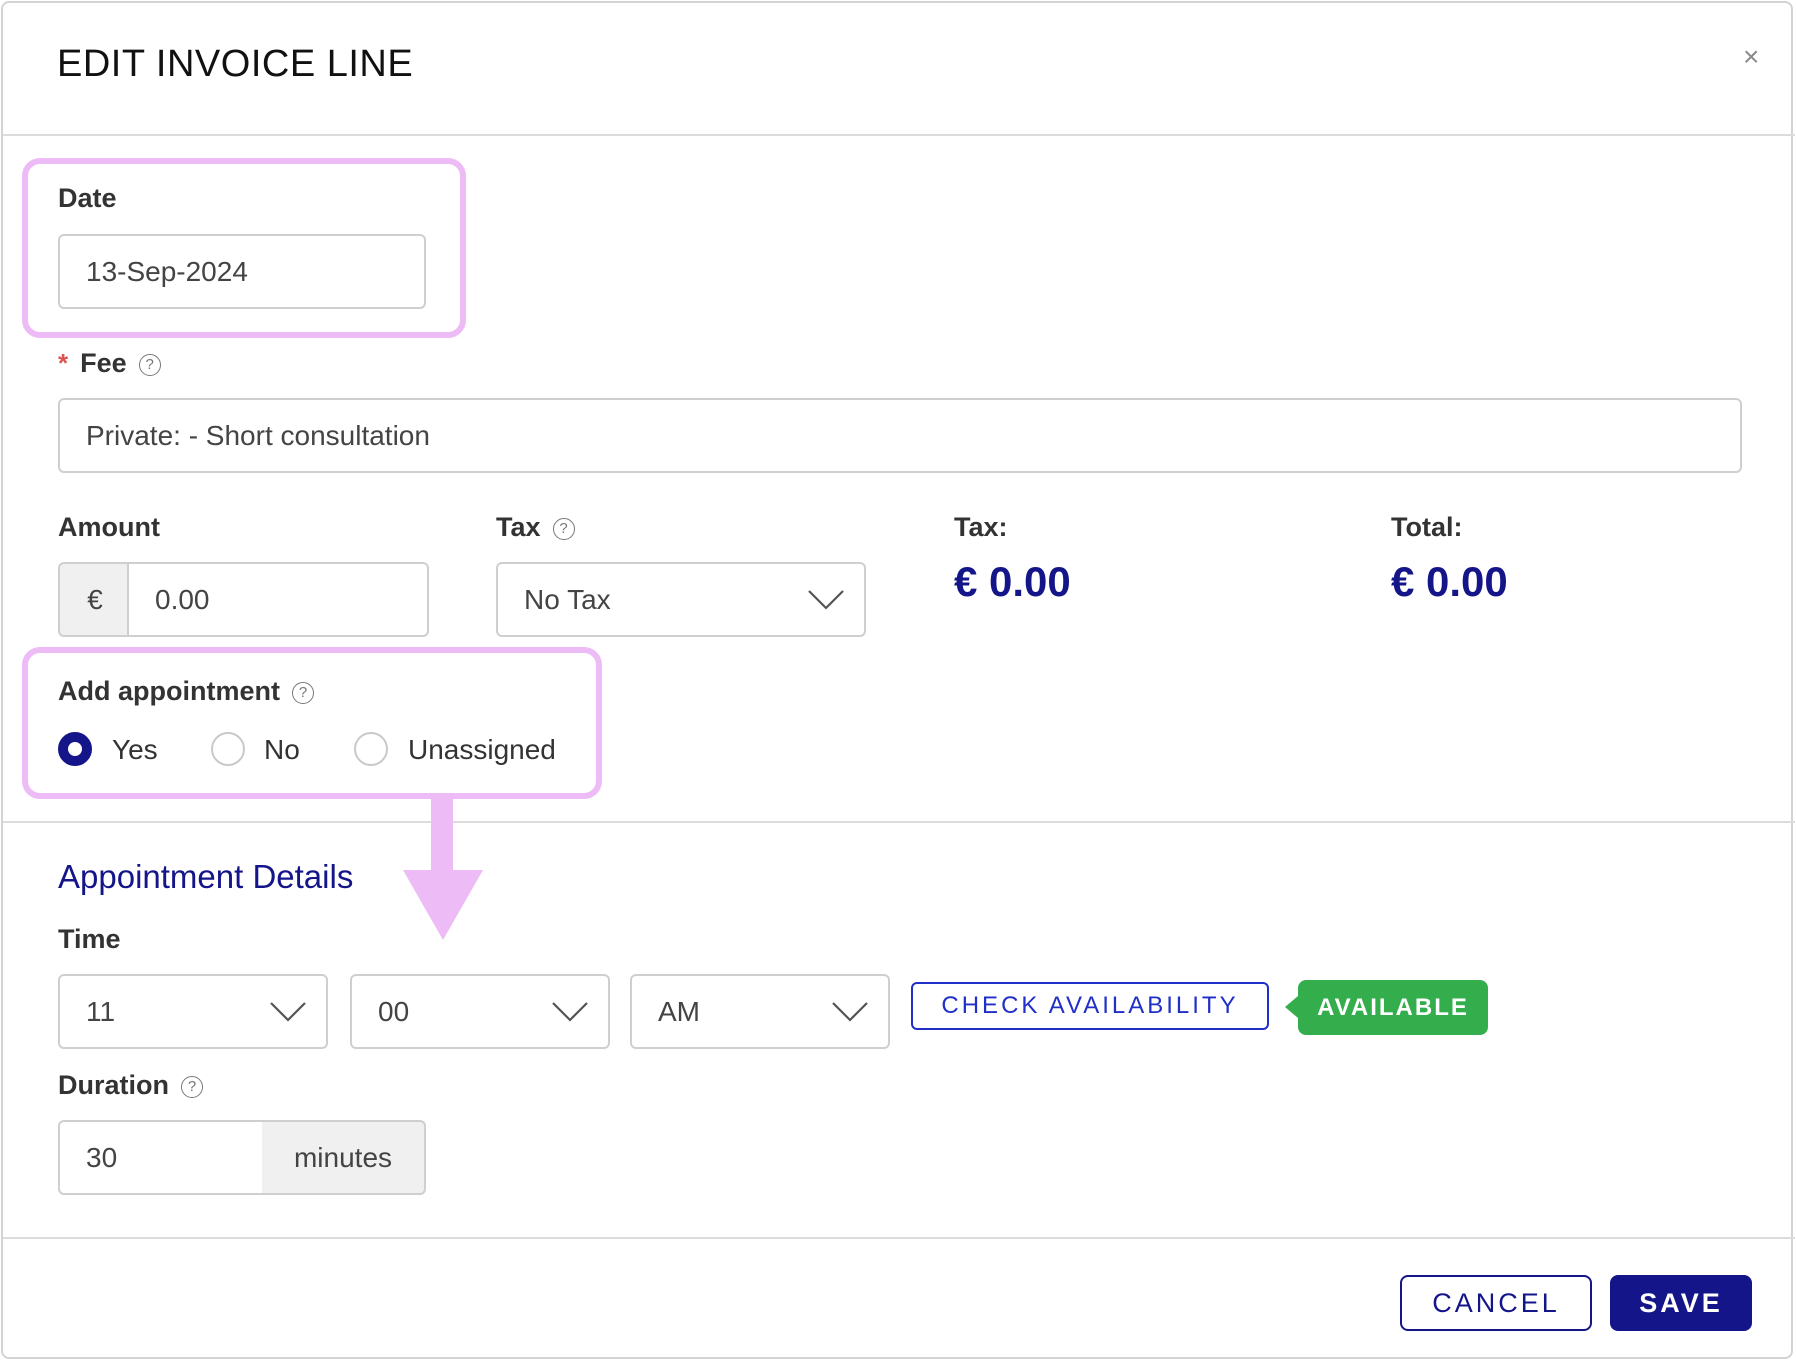 Image resolution: width=1796 pixels, height=1363 pixels. Describe the element at coordinates (900, 435) in the screenshot. I see `fee-input: Private: - Short consultation` at that location.